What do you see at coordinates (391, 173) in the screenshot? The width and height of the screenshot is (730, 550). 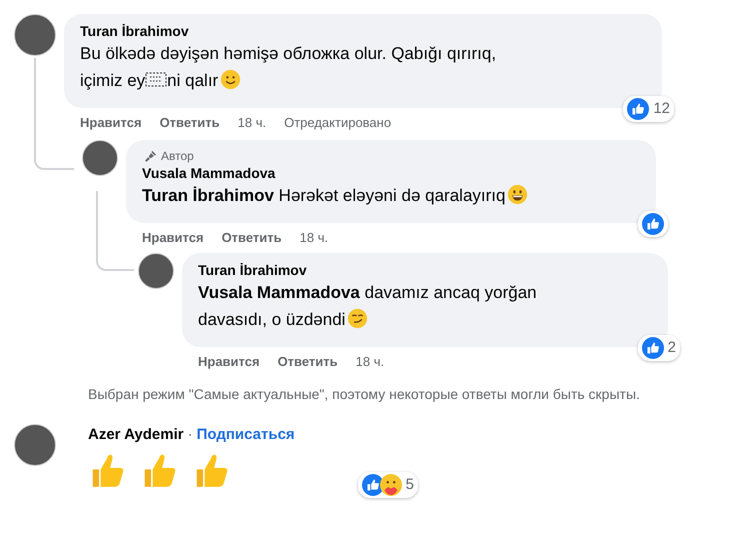 I see `comment-author: Vusala Mammadova` at bounding box center [391, 173].